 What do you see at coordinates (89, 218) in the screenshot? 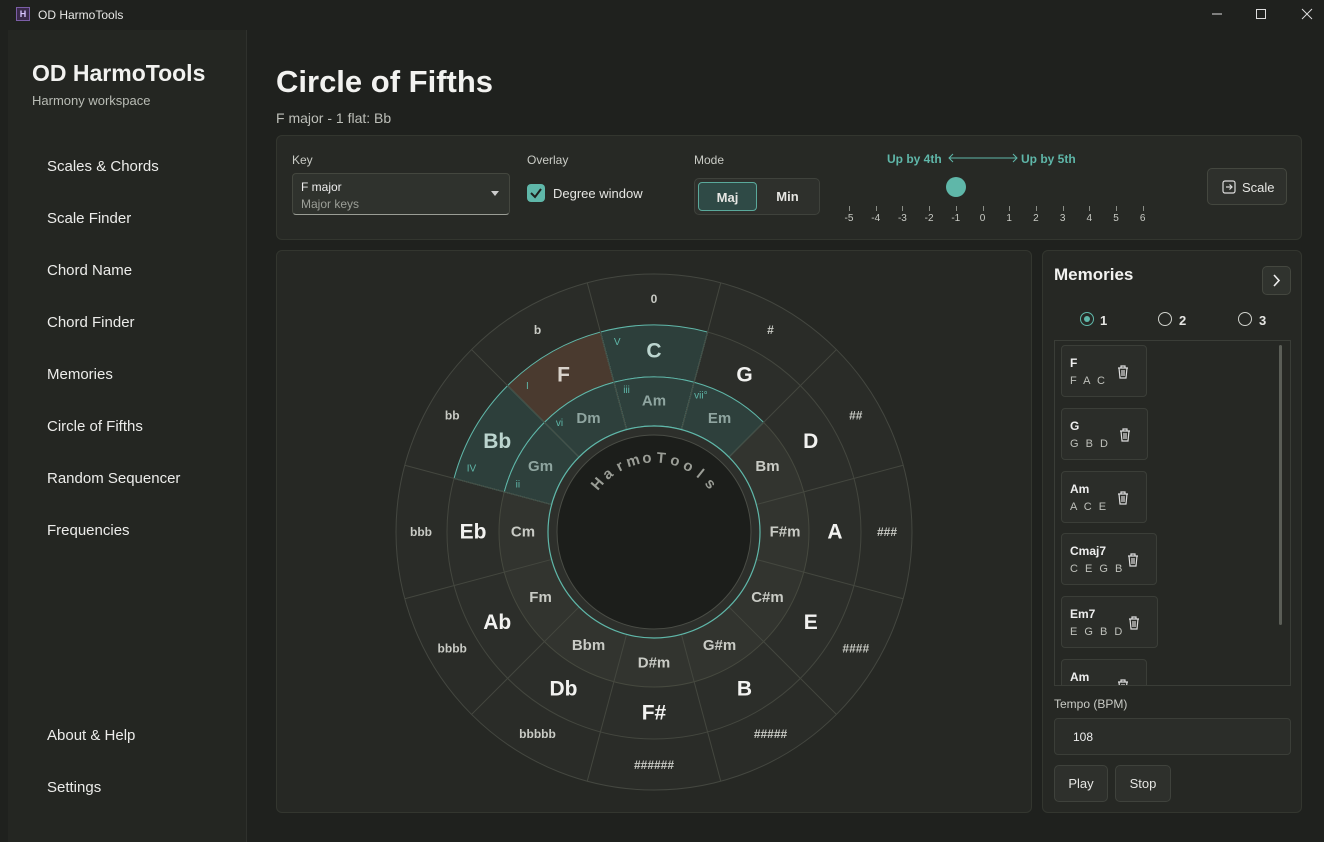
I see `sidebar-item-scale-finder: Scale Finder` at bounding box center [89, 218].